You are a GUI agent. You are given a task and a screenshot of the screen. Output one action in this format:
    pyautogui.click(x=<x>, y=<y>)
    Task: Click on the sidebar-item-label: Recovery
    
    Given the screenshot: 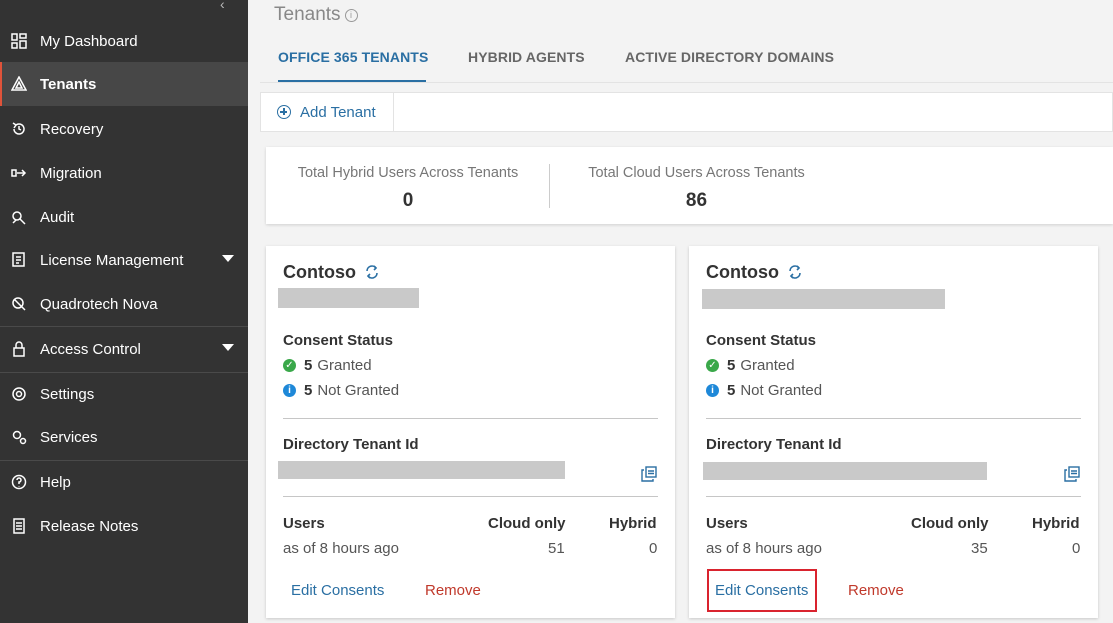 What is the action you would take?
    pyautogui.click(x=72, y=129)
    